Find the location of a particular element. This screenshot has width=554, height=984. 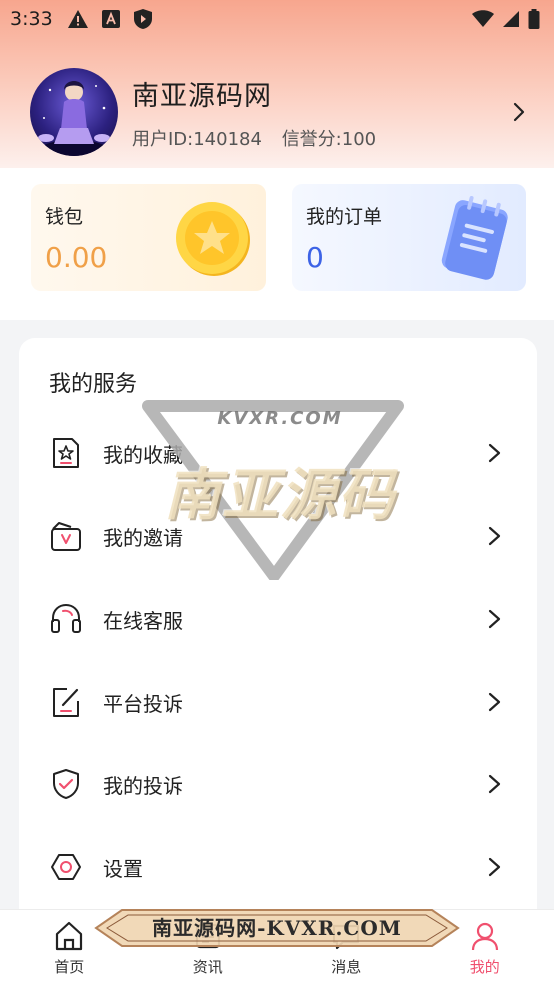

service-item-customer-service: 在线客服 is located at coordinates (278, 619).